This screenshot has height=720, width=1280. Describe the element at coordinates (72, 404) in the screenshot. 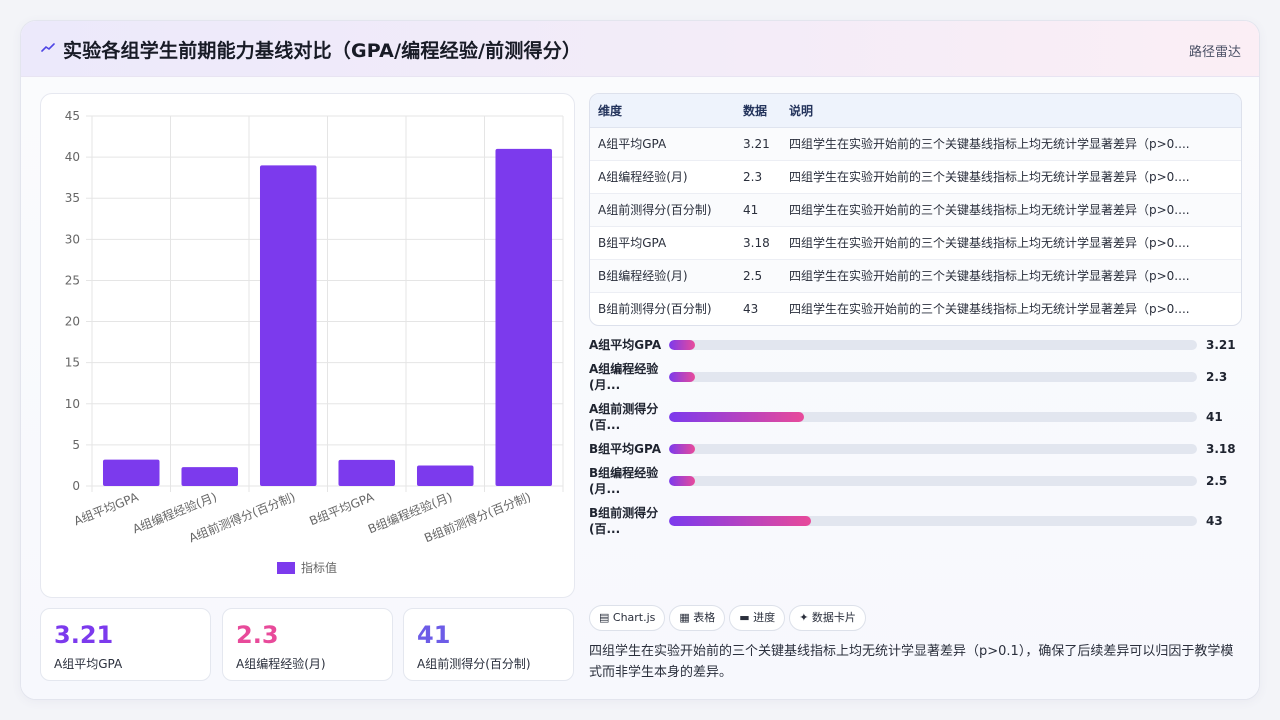

I see `y-tick-label: 10` at that location.